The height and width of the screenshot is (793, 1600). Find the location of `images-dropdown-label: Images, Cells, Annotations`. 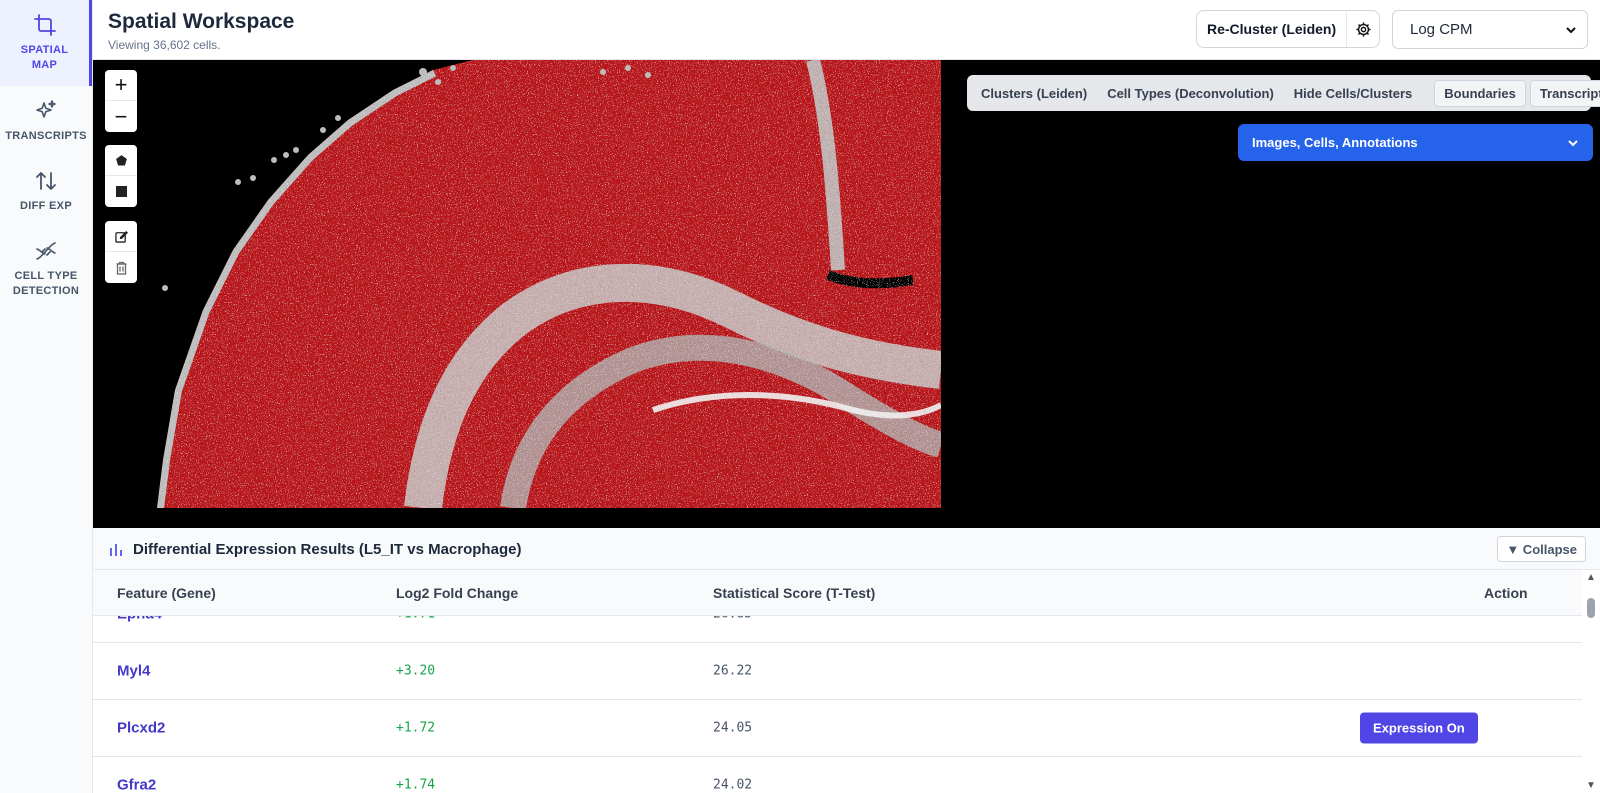

images-dropdown-label: Images, Cells, Annotations is located at coordinates (1335, 142).